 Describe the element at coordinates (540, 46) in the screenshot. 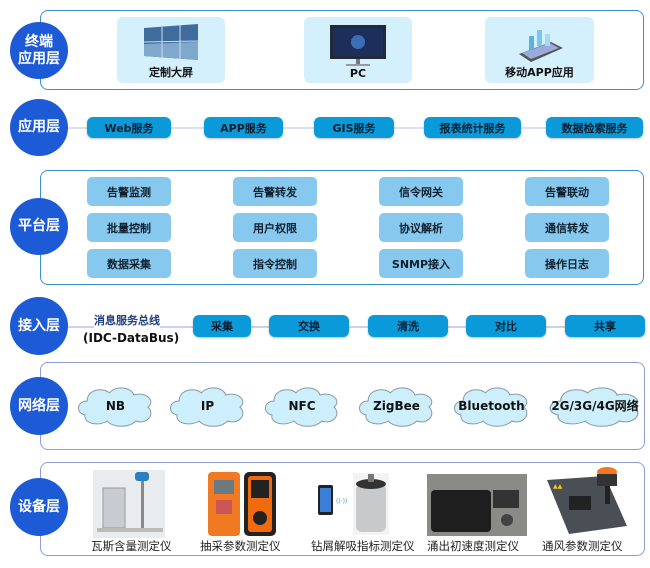

I see `mobile-phone-icon` at that location.